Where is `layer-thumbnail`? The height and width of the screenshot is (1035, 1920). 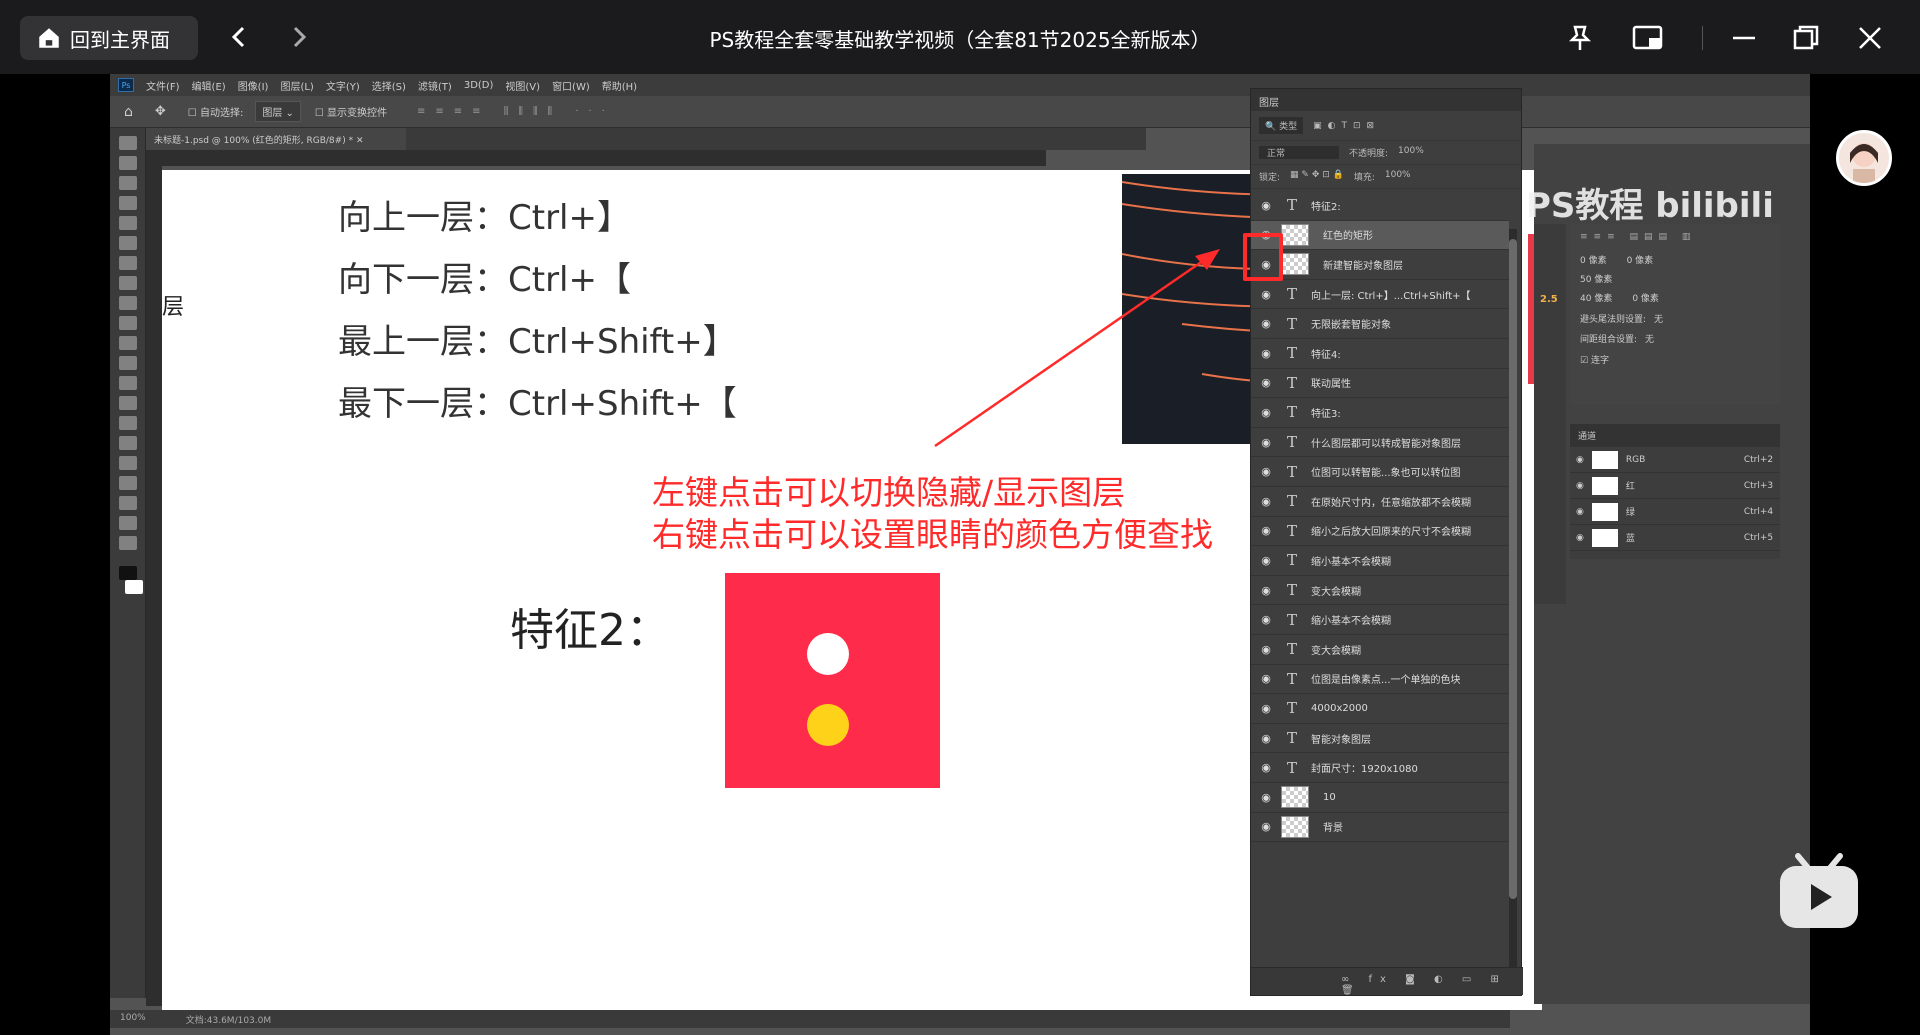
layer-thumbnail is located at coordinates (1295, 234).